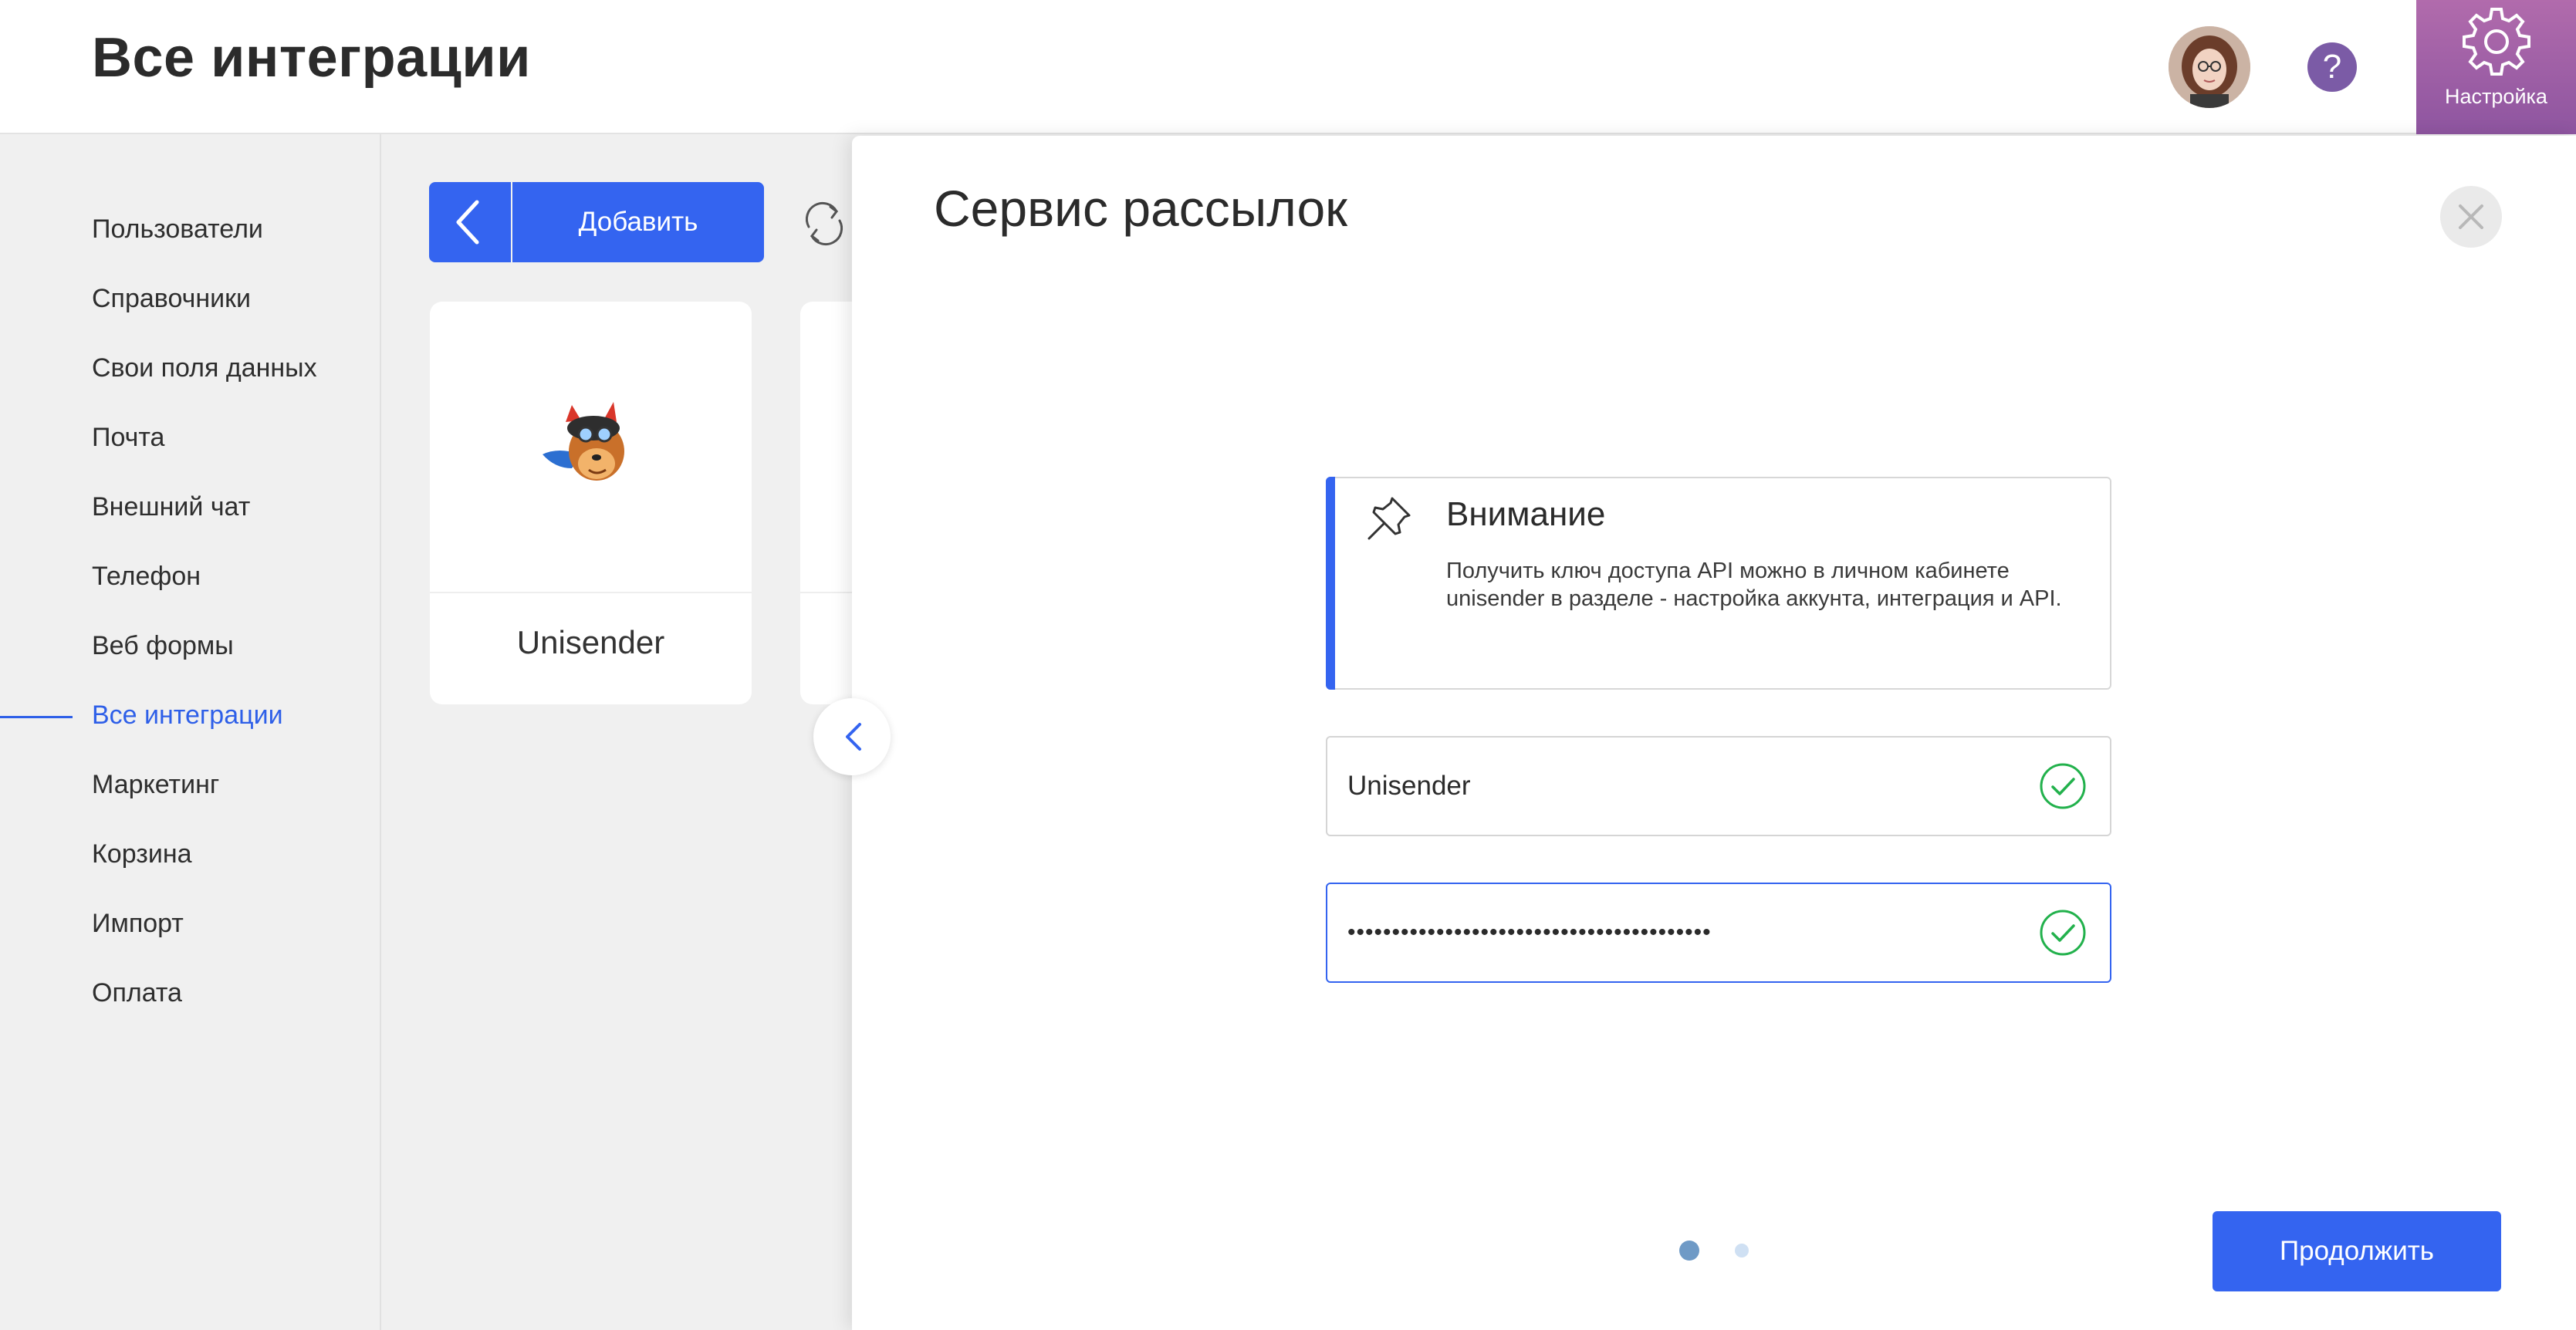 The width and height of the screenshot is (2576, 1330). What do you see at coordinates (1330, 583) in the screenshot?
I see `notice-accent` at bounding box center [1330, 583].